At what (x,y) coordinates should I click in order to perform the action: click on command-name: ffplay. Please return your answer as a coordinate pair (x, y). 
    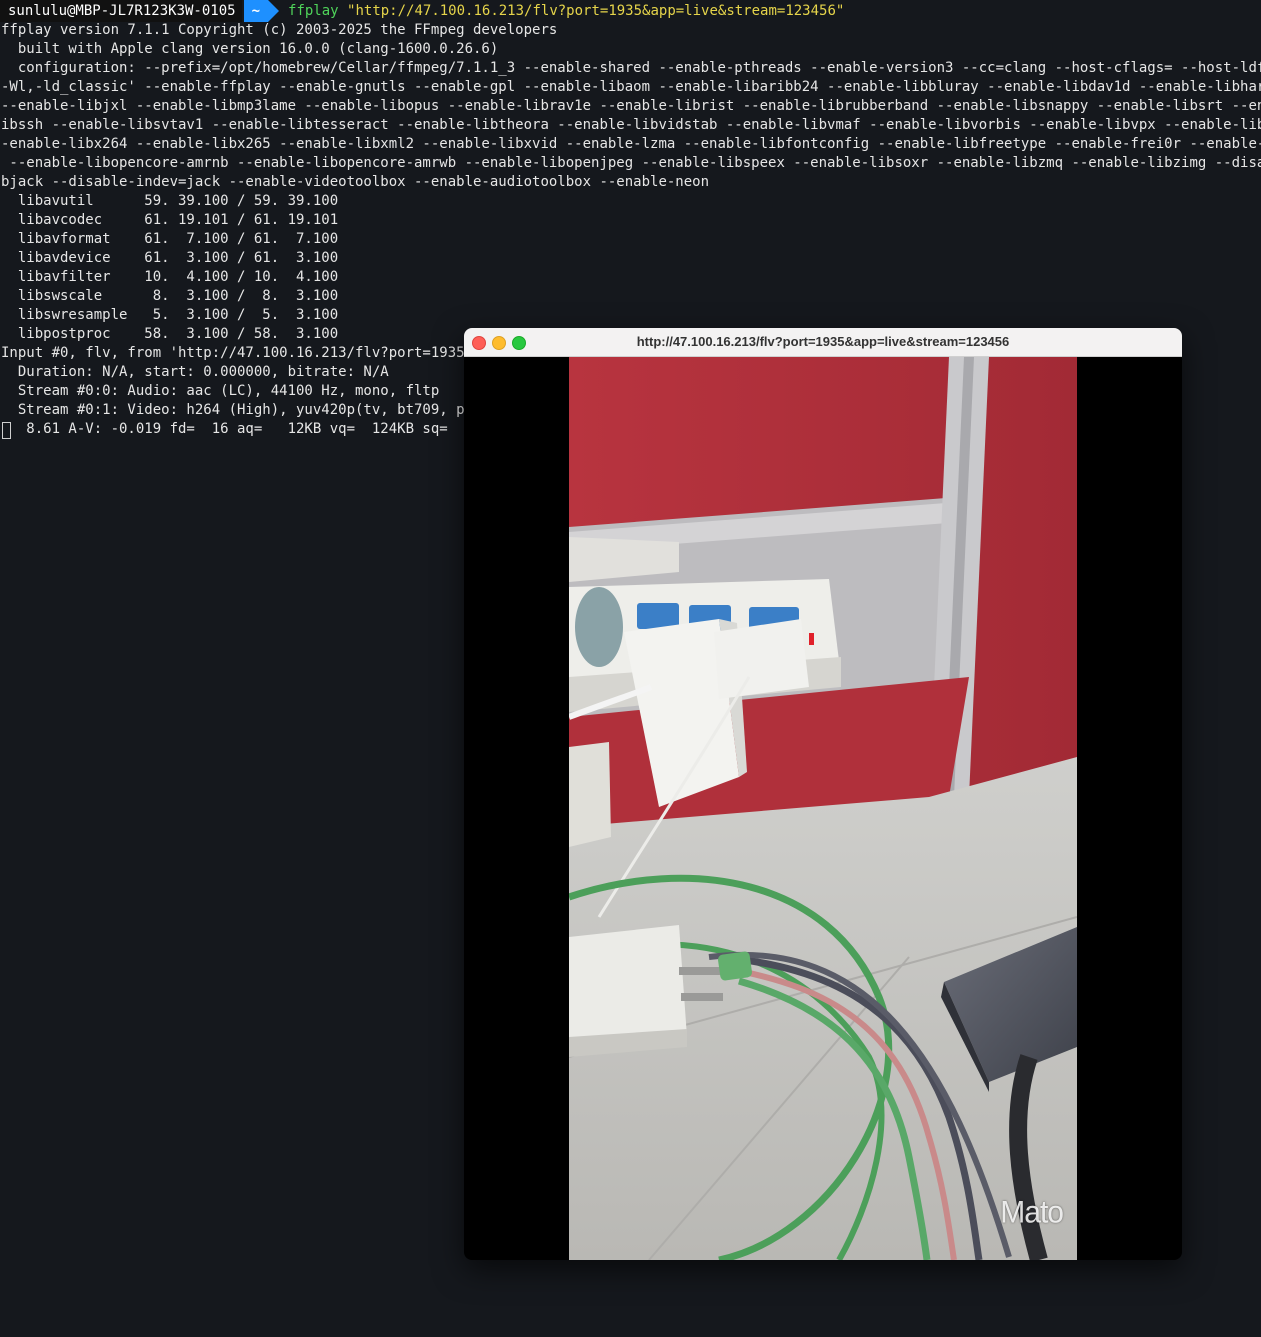
    Looking at the image, I should click on (313, 10).